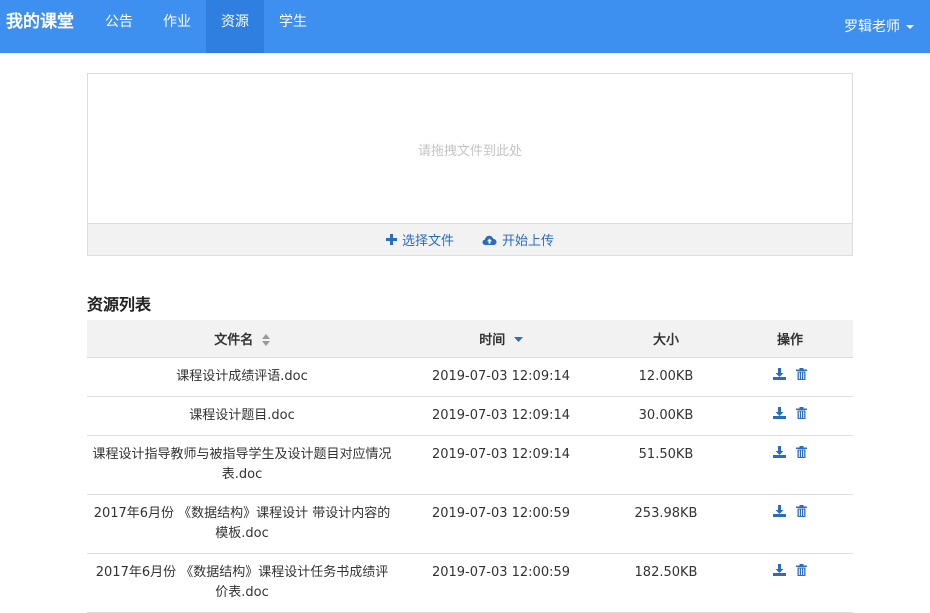 The height and width of the screenshot is (613, 930). What do you see at coordinates (518, 340) in the screenshot?
I see `sort-desc-icon` at bounding box center [518, 340].